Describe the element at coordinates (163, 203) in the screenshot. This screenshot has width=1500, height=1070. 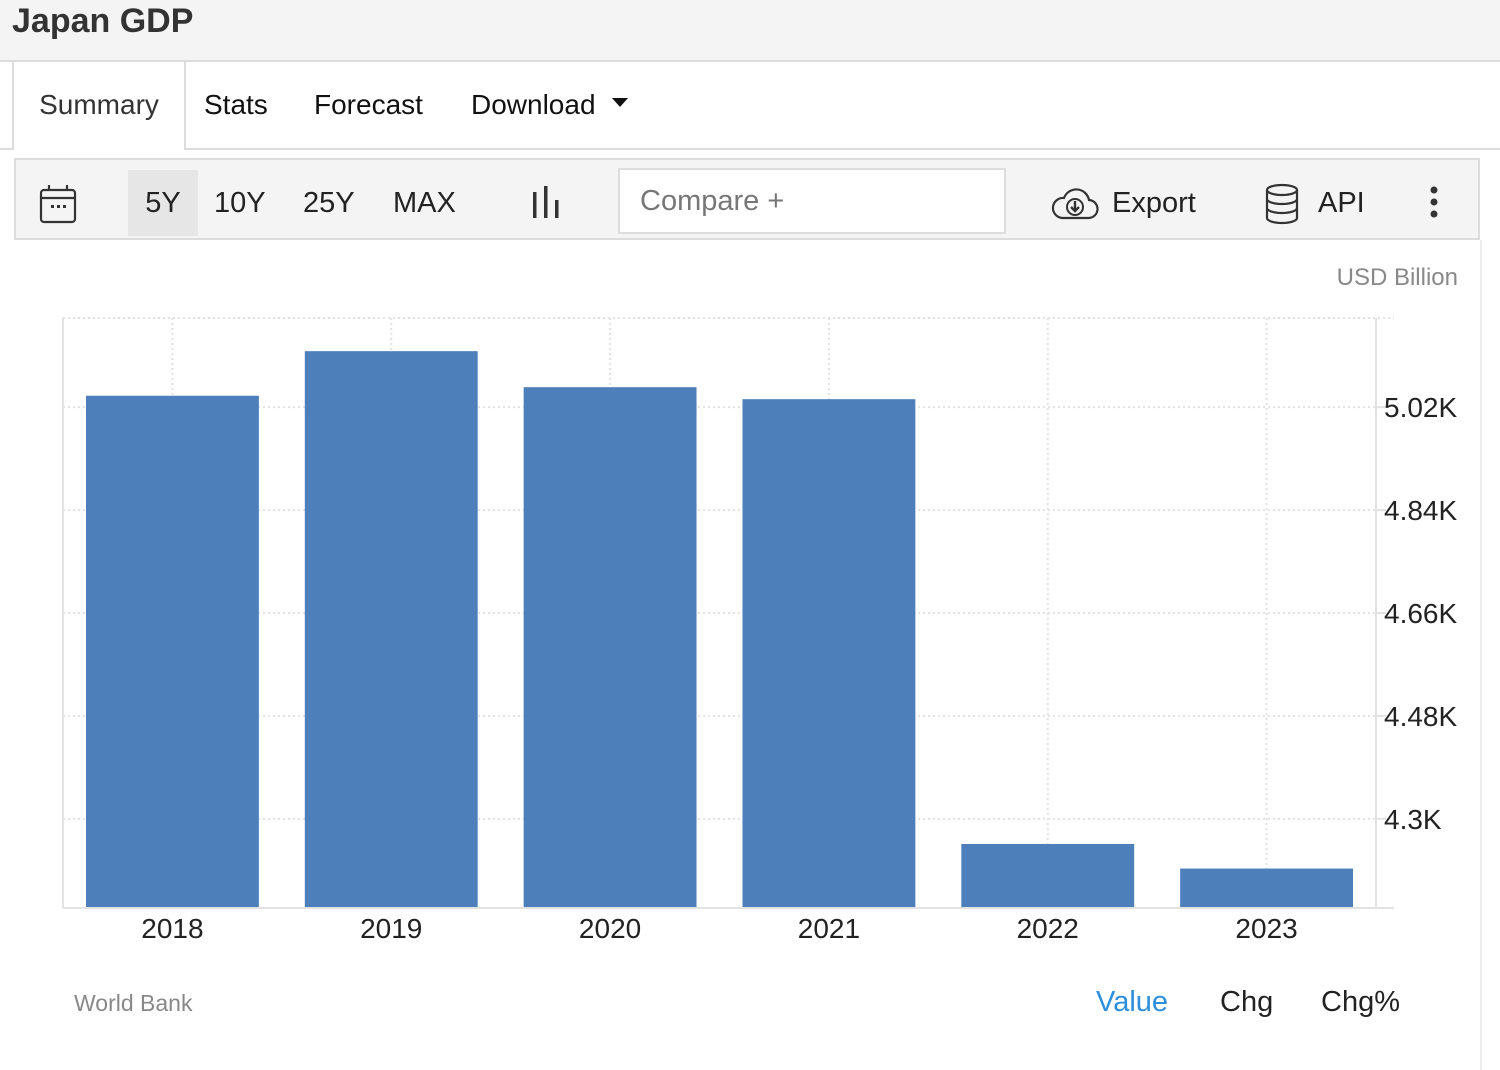
I see `range-5y-button: 5Y` at that location.